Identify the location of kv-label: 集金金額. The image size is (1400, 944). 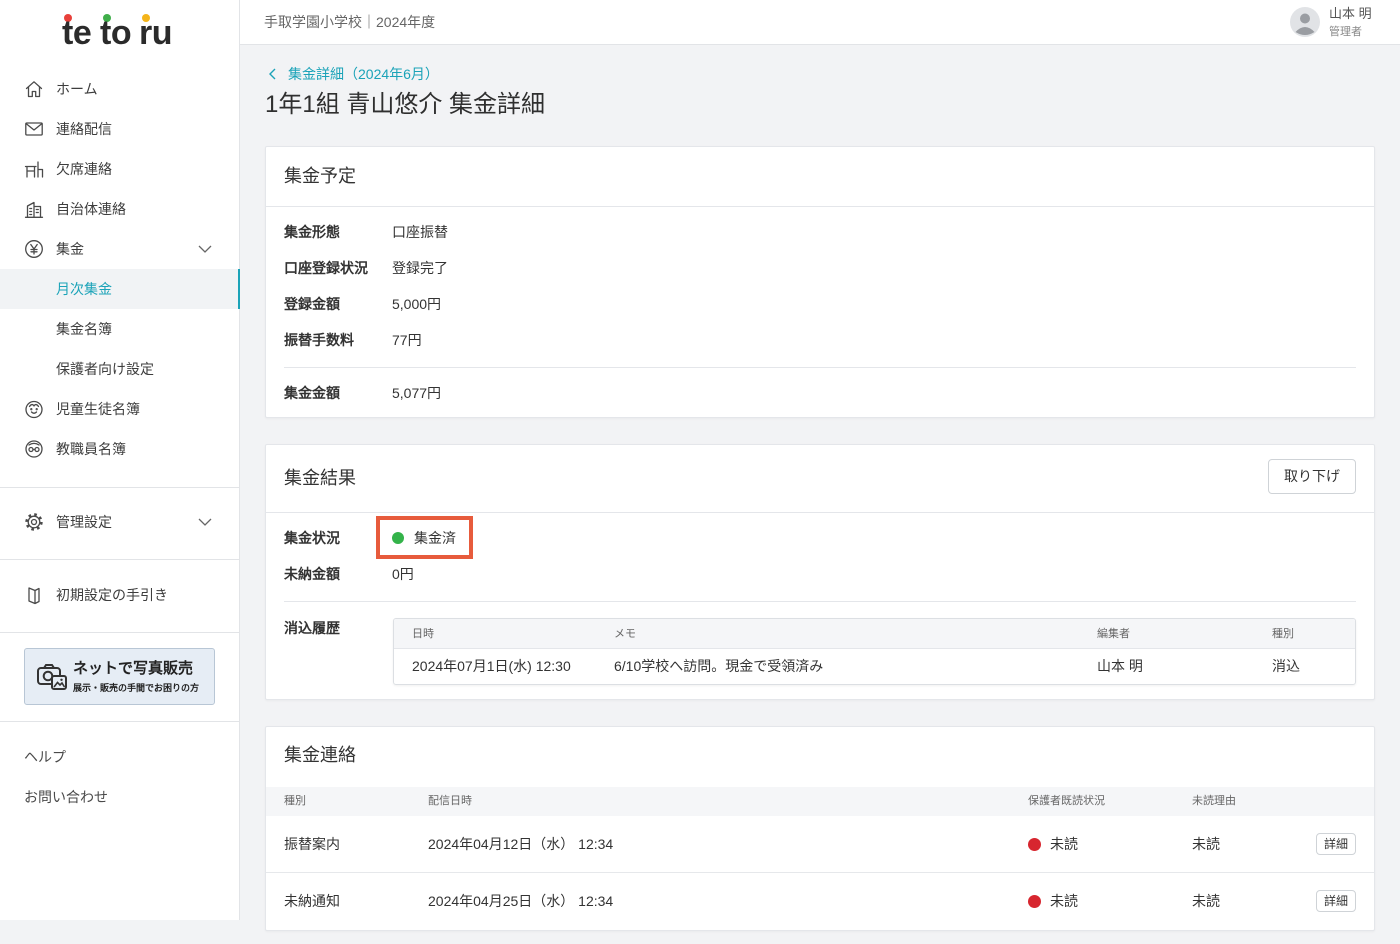
(312, 393).